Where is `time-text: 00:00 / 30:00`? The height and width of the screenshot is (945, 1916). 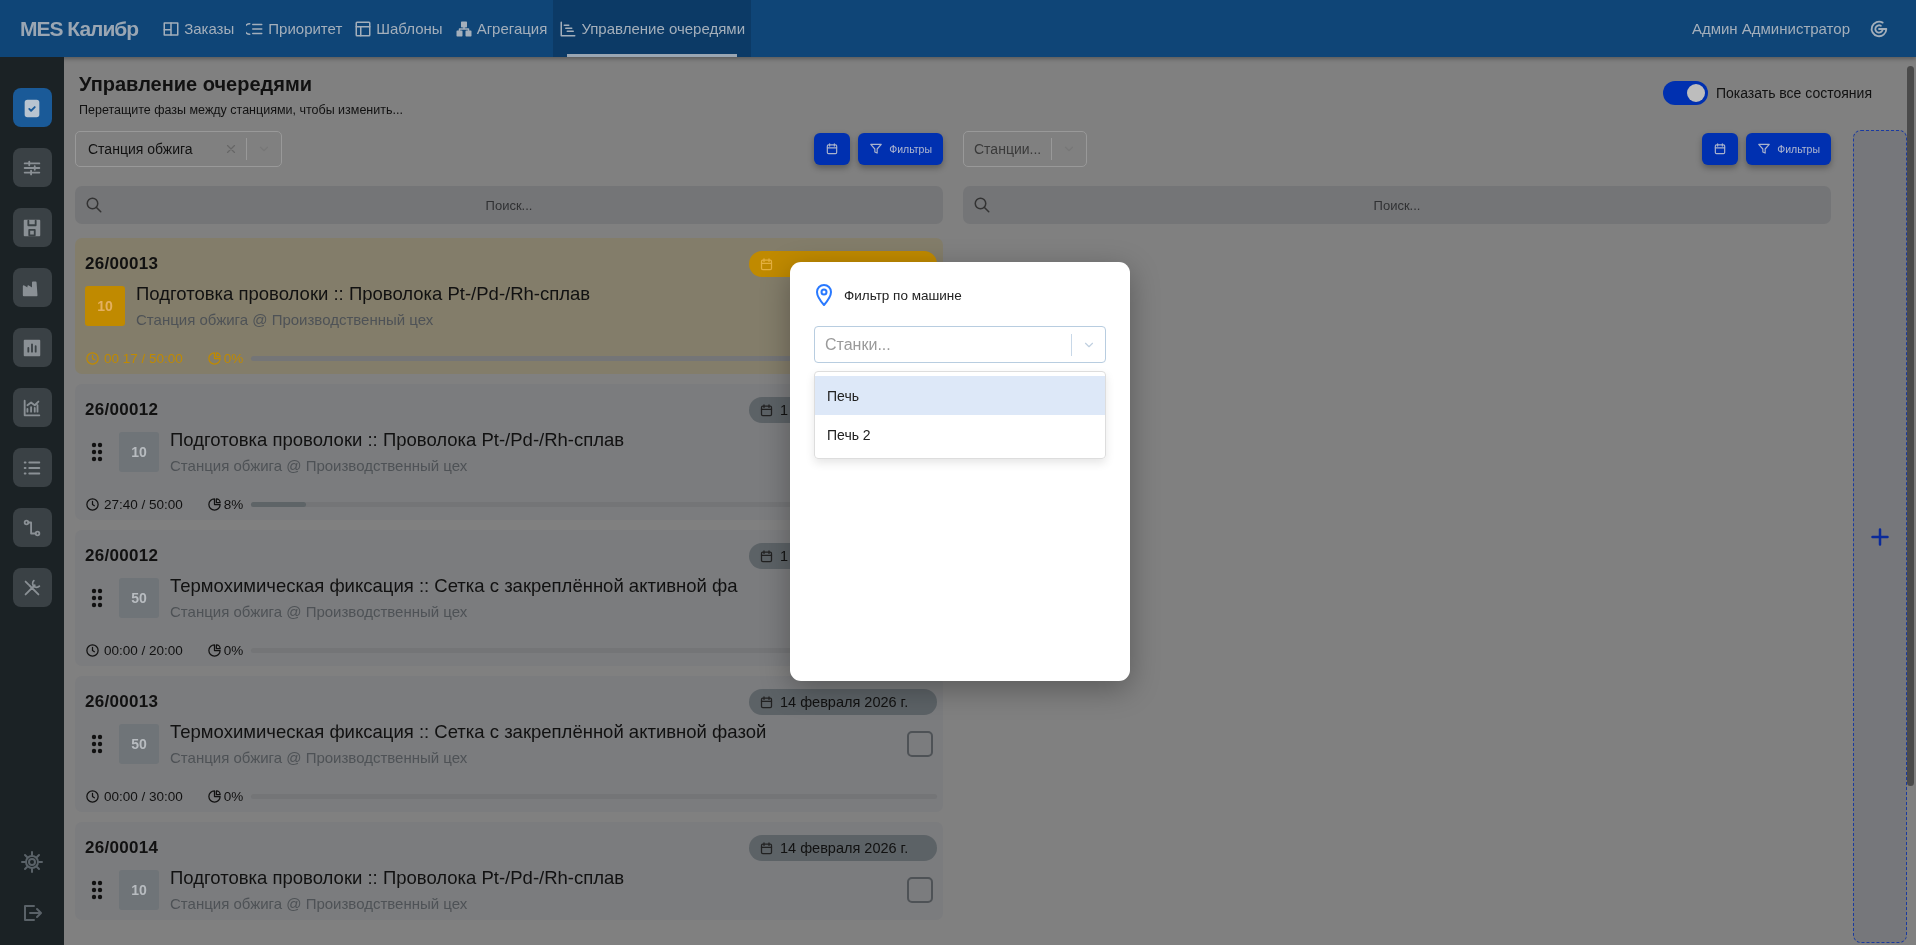
time-text: 00:00 / 30:00 is located at coordinates (143, 796).